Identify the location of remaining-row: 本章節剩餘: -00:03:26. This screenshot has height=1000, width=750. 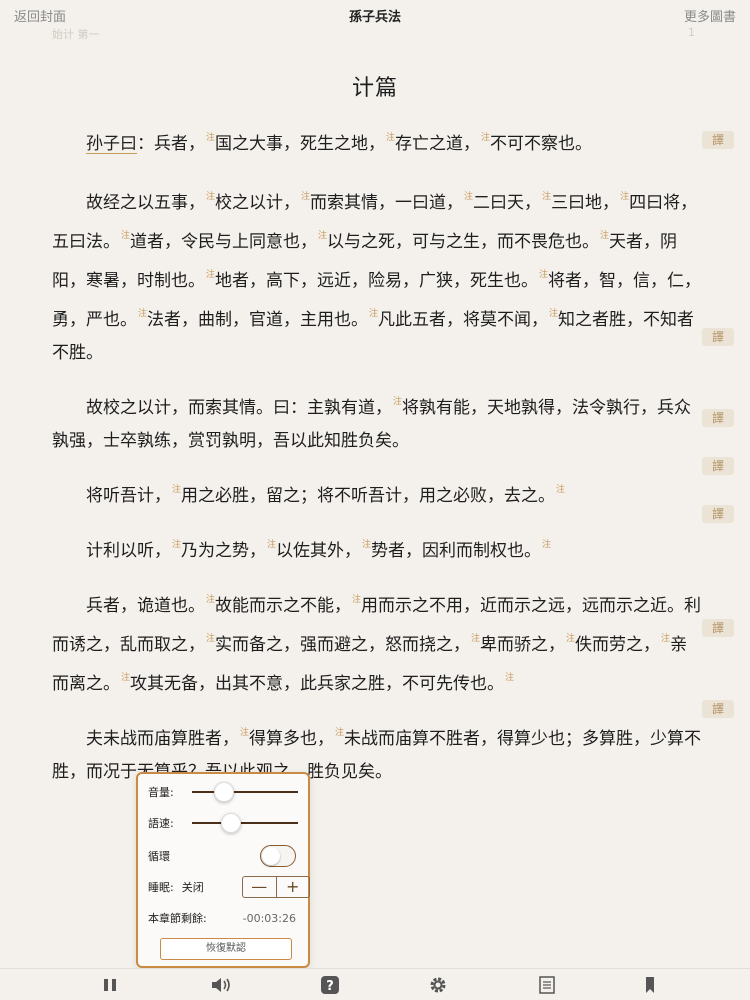
(223, 918).